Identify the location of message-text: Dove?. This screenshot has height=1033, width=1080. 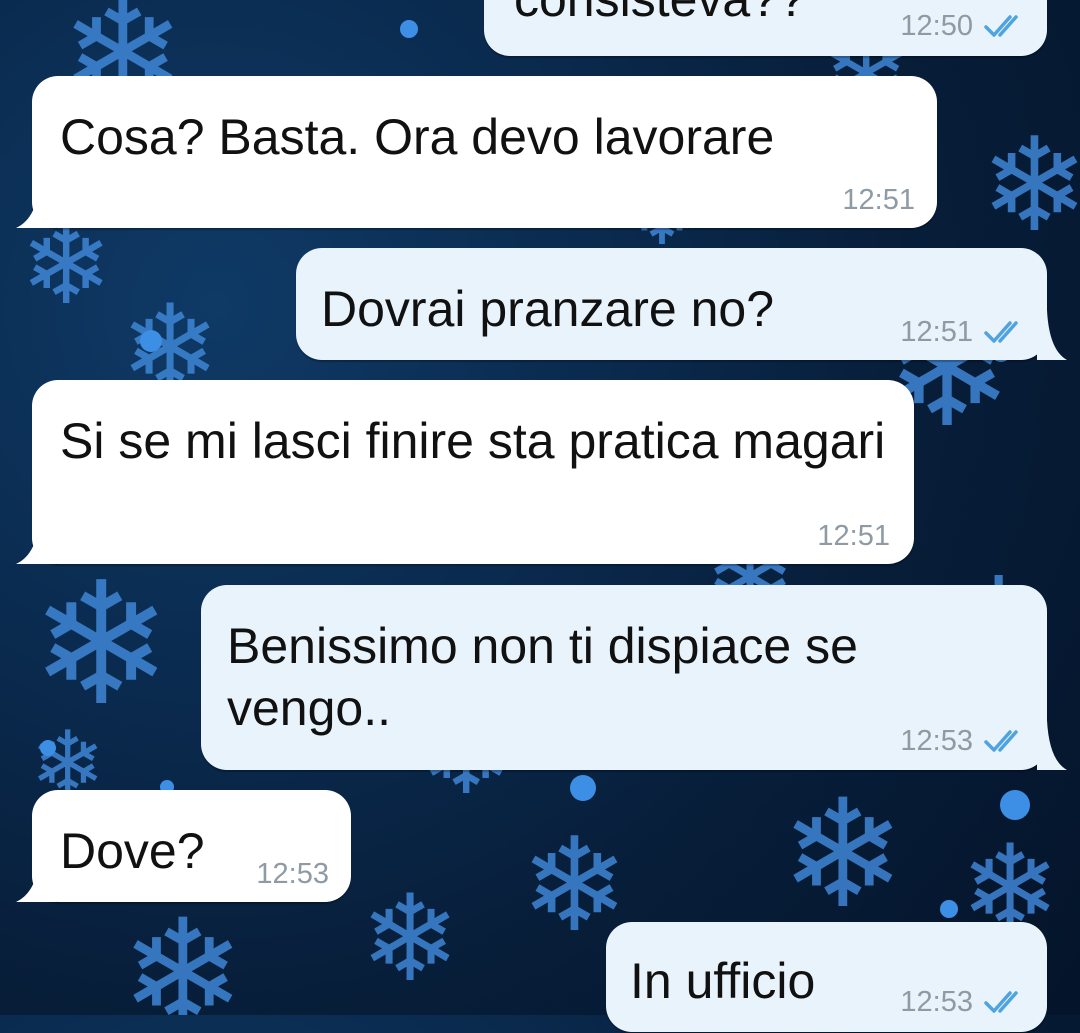
(132, 851).